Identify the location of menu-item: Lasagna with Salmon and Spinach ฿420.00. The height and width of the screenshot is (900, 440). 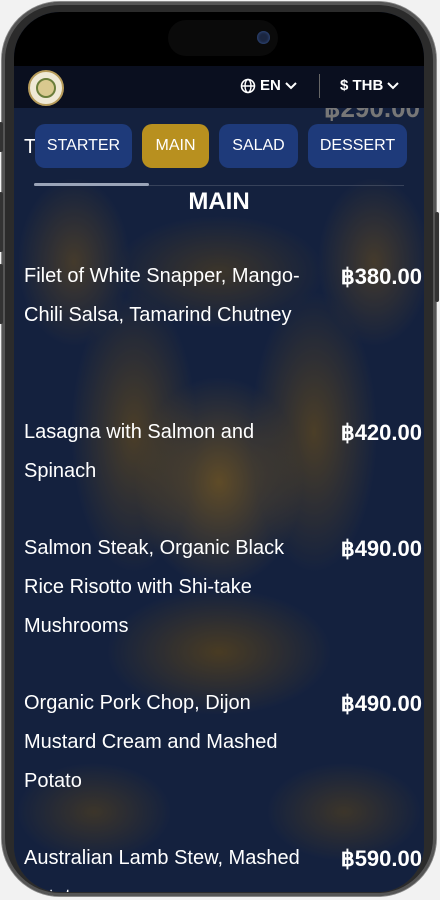
(223, 471).